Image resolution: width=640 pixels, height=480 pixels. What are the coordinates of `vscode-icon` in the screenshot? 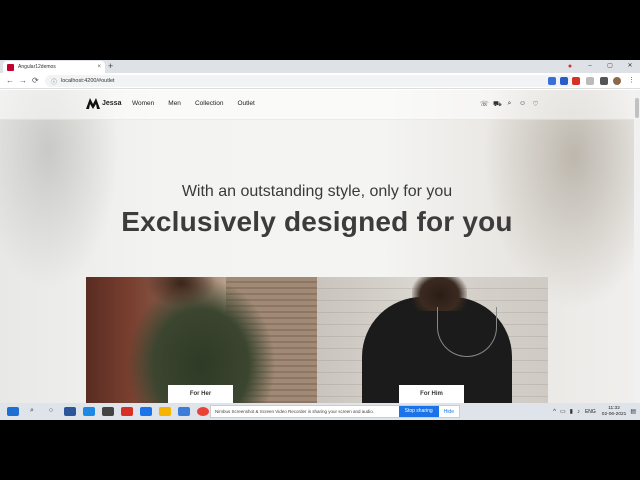 It's located at (184, 411).